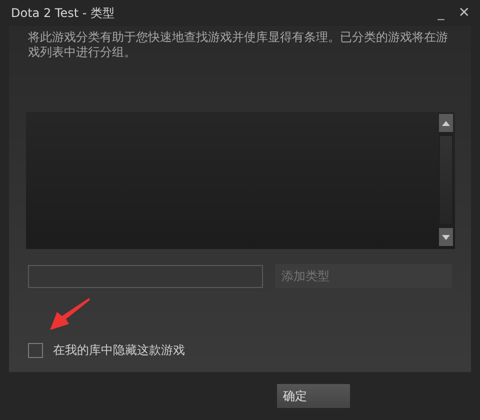 The image size is (480, 420). Describe the element at coordinates (313, 396) in the screenshot. I see `ok-button: 确定` at that location.